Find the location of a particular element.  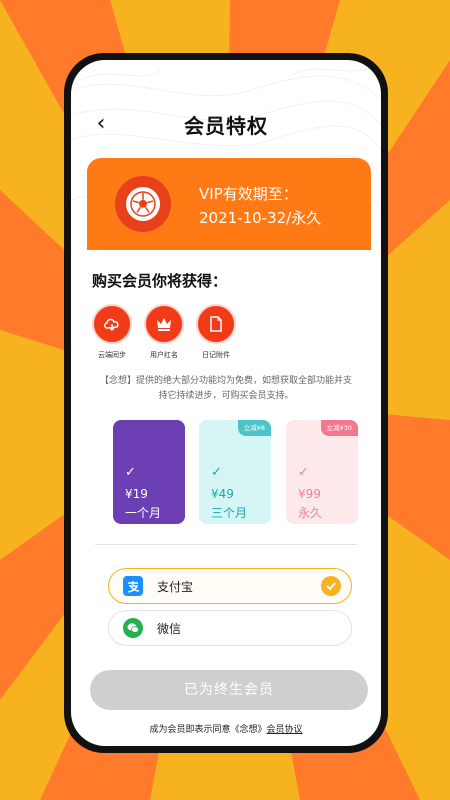

header: ‹ 会员特权 is located at coordinates (226, 124).